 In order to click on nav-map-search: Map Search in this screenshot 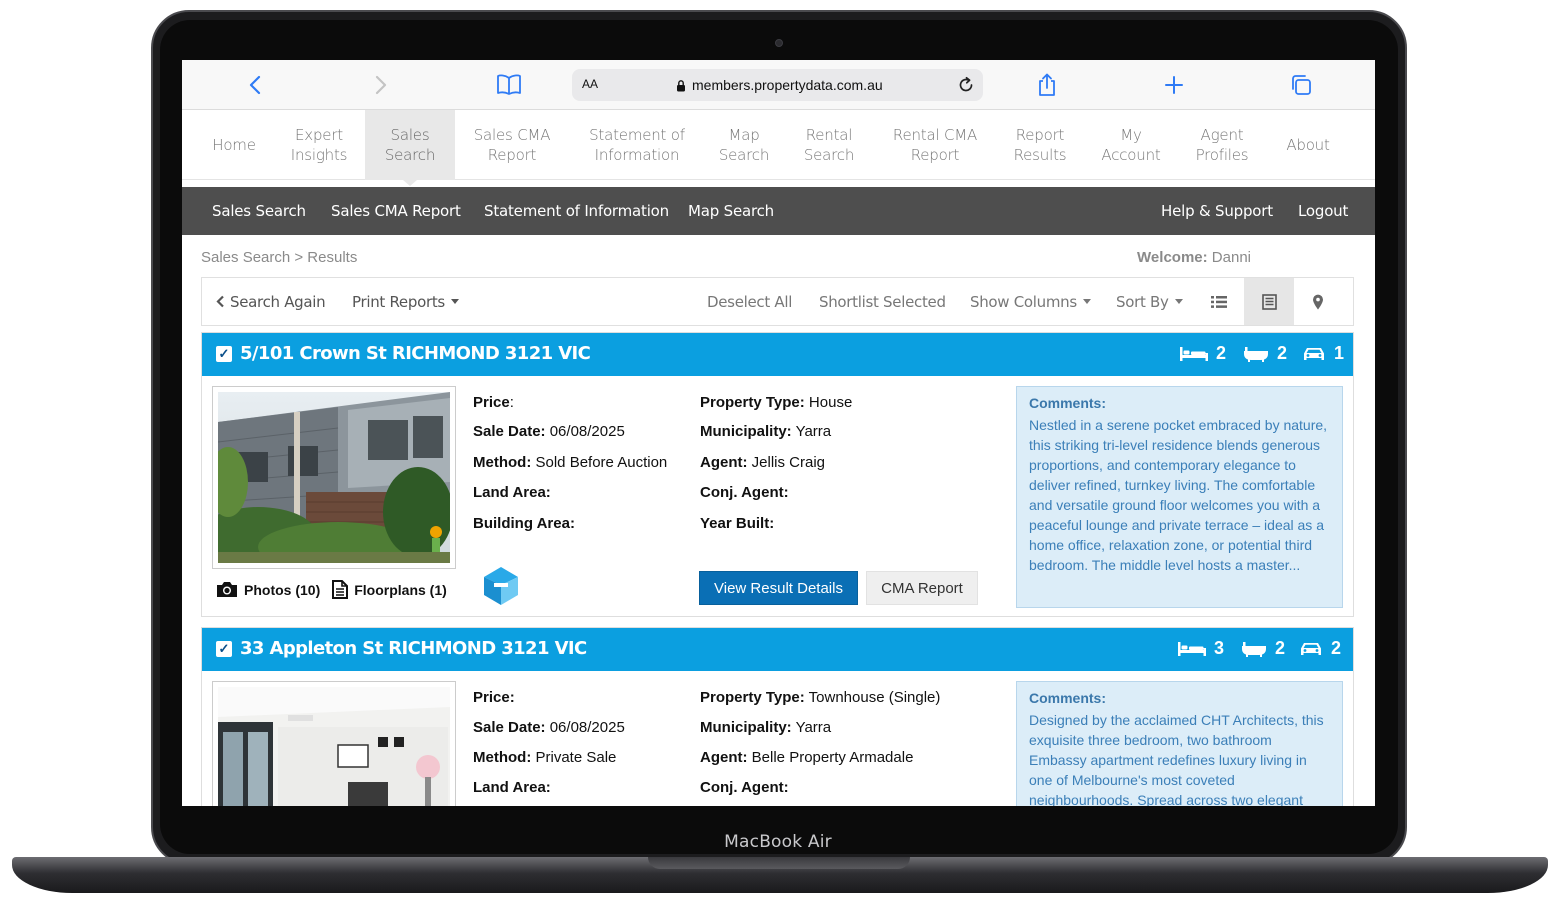, I will do `click(744, 145)`.